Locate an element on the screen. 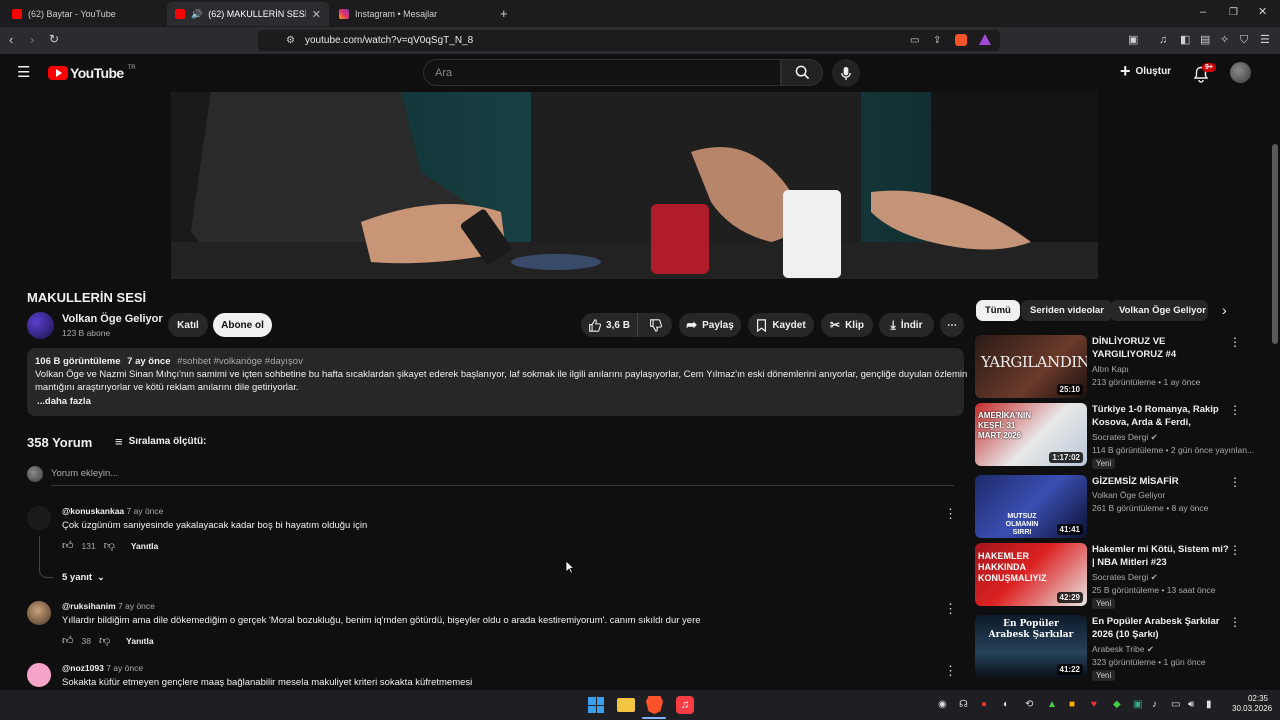  video-title: DİNLİYORUZ VE YARGILIYORUZ #4 is located at coordinates (1161, 348).